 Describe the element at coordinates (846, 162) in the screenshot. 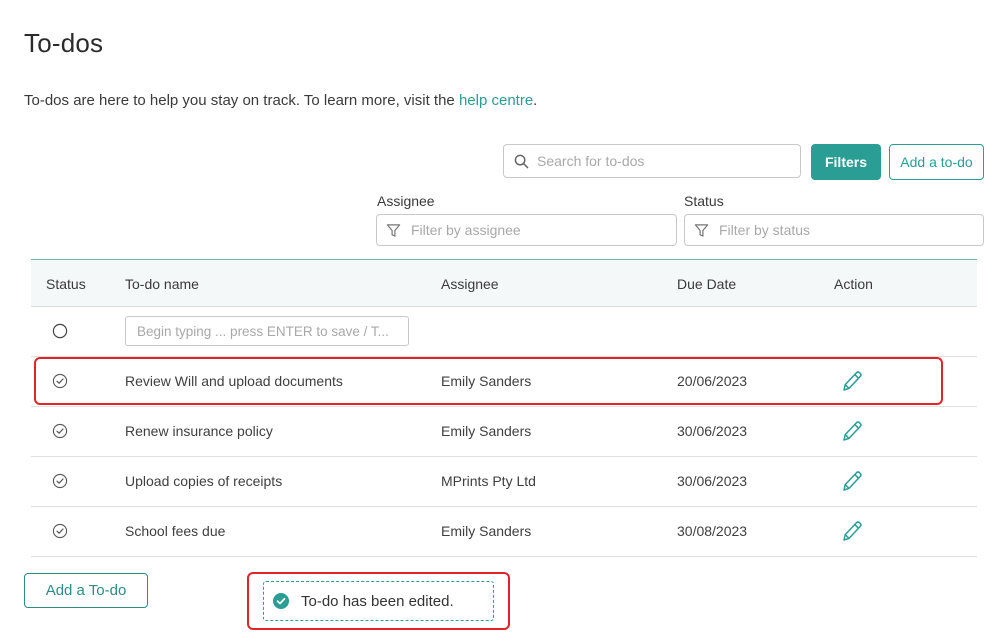

I see `filters-button: Filters` at that location.